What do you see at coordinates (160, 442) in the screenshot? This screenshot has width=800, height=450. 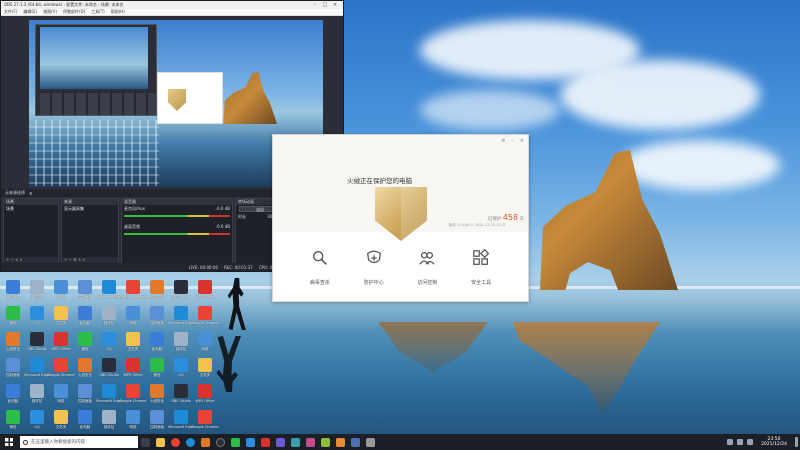 I see `file-explorer-icon` at bounding box center [160, 442].